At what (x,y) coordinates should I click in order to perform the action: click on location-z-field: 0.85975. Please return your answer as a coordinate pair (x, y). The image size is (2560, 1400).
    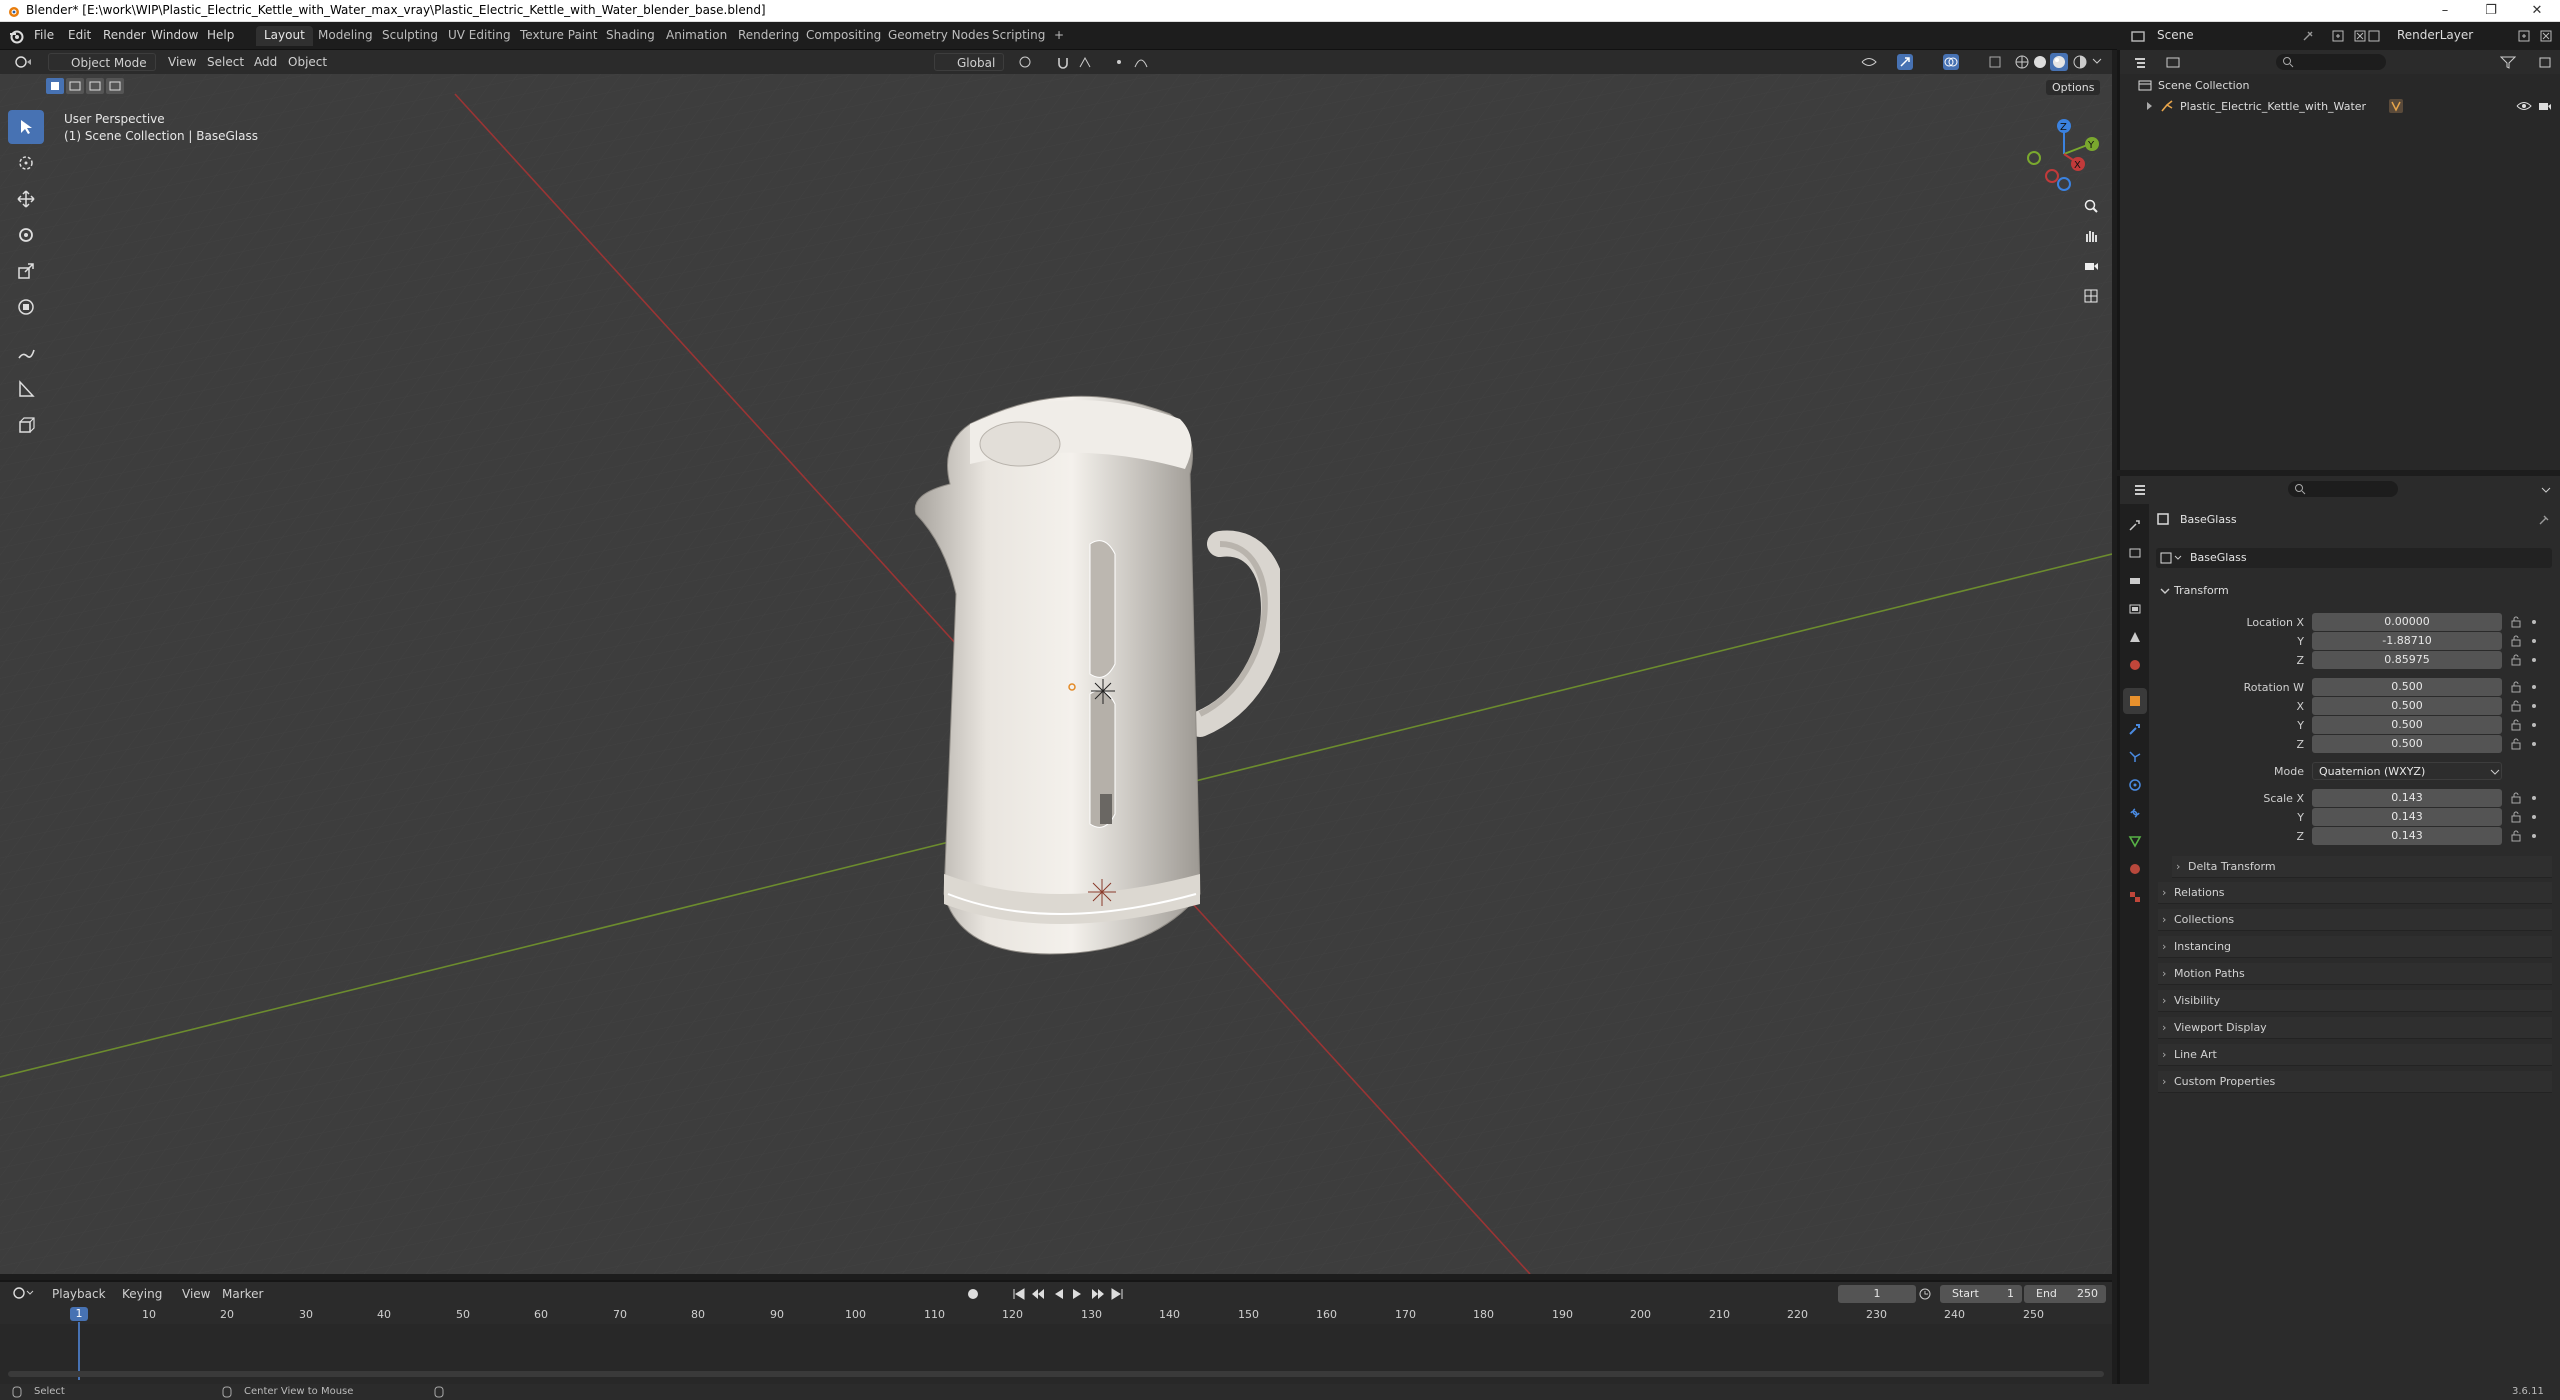
    Looking at the image, I should click on (2407, 660).